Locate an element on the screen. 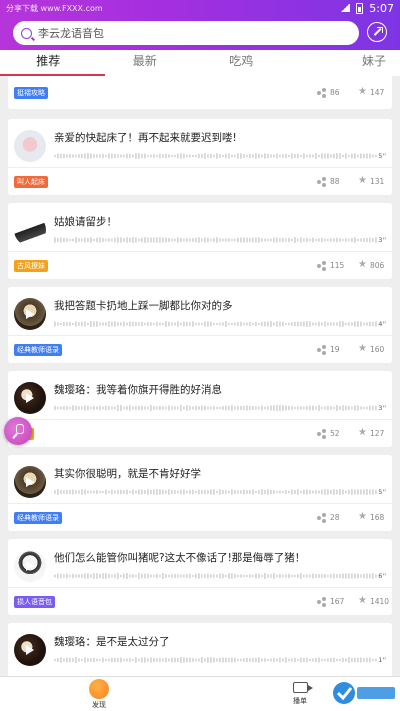 The width and height of the screenshot is (400, 711). voice-card: 挺褶攻略 86 ★ 147 is located at coordinates (200, 92).